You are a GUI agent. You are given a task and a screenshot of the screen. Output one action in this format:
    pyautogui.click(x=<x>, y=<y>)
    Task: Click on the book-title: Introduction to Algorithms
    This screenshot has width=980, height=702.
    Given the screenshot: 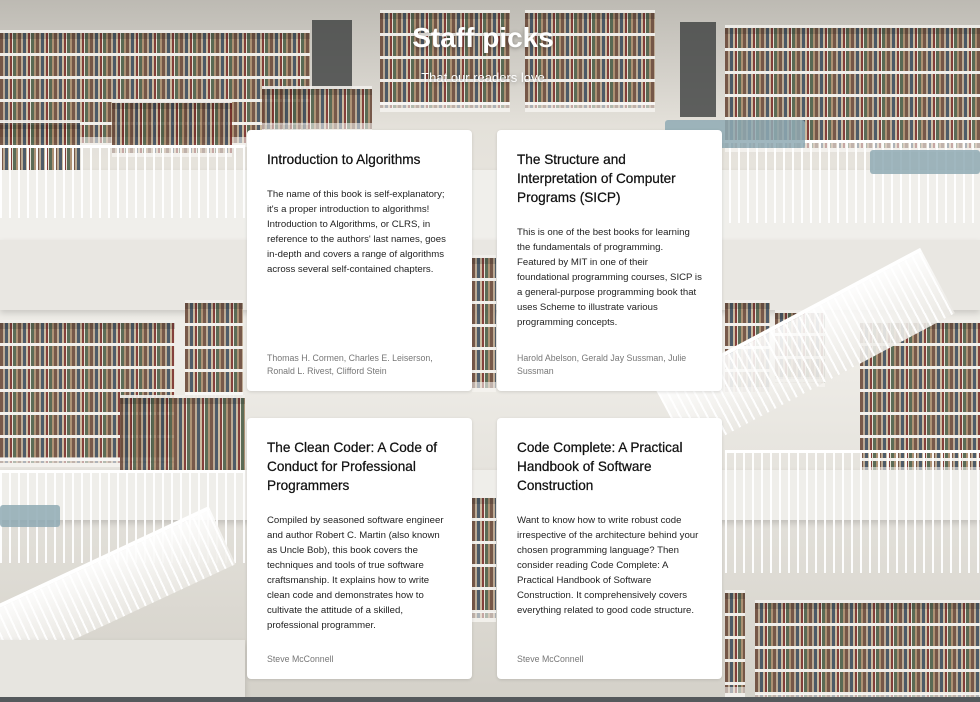 What is the action you would take?
    pyautogui.click(x=344, y=159)
    